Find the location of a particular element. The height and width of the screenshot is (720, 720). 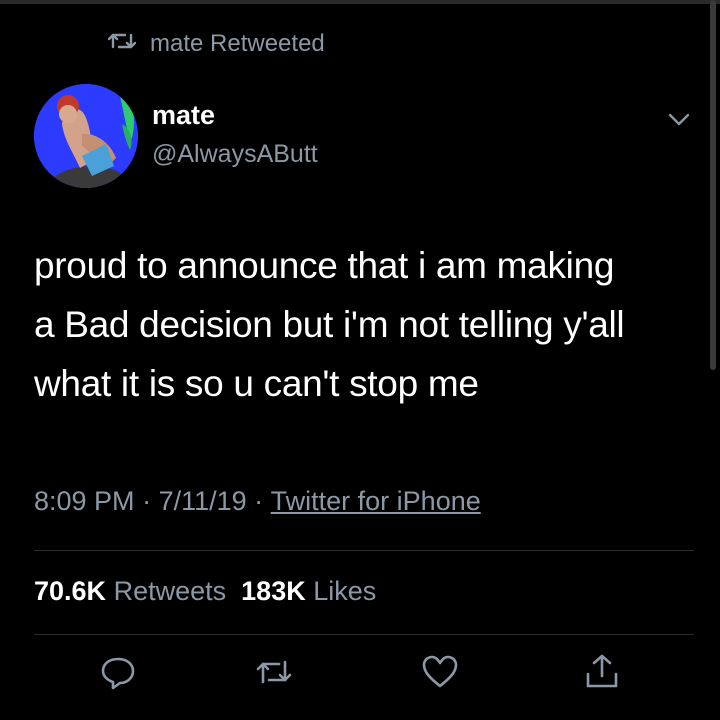

retweet-banner-text: mate Retweeted is located at coordinates (237, 43).